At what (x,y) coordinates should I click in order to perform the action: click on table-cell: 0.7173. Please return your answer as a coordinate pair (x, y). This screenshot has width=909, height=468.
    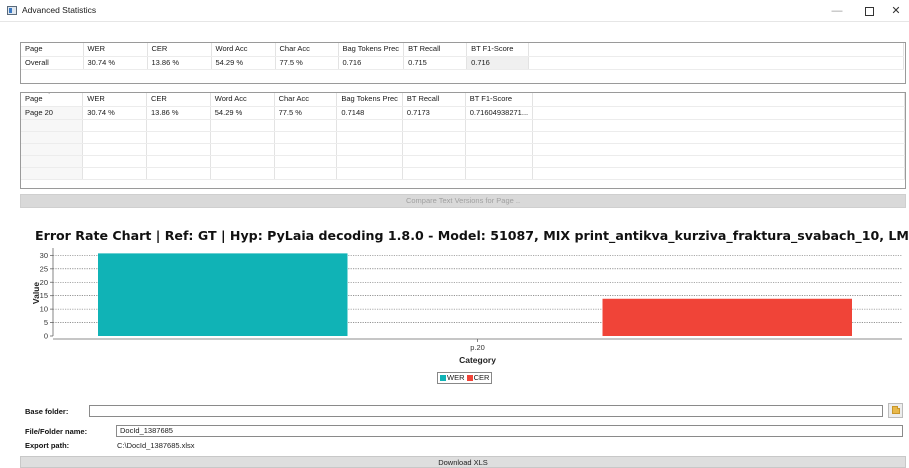
    Looking at the image, I should click on (434, 113).